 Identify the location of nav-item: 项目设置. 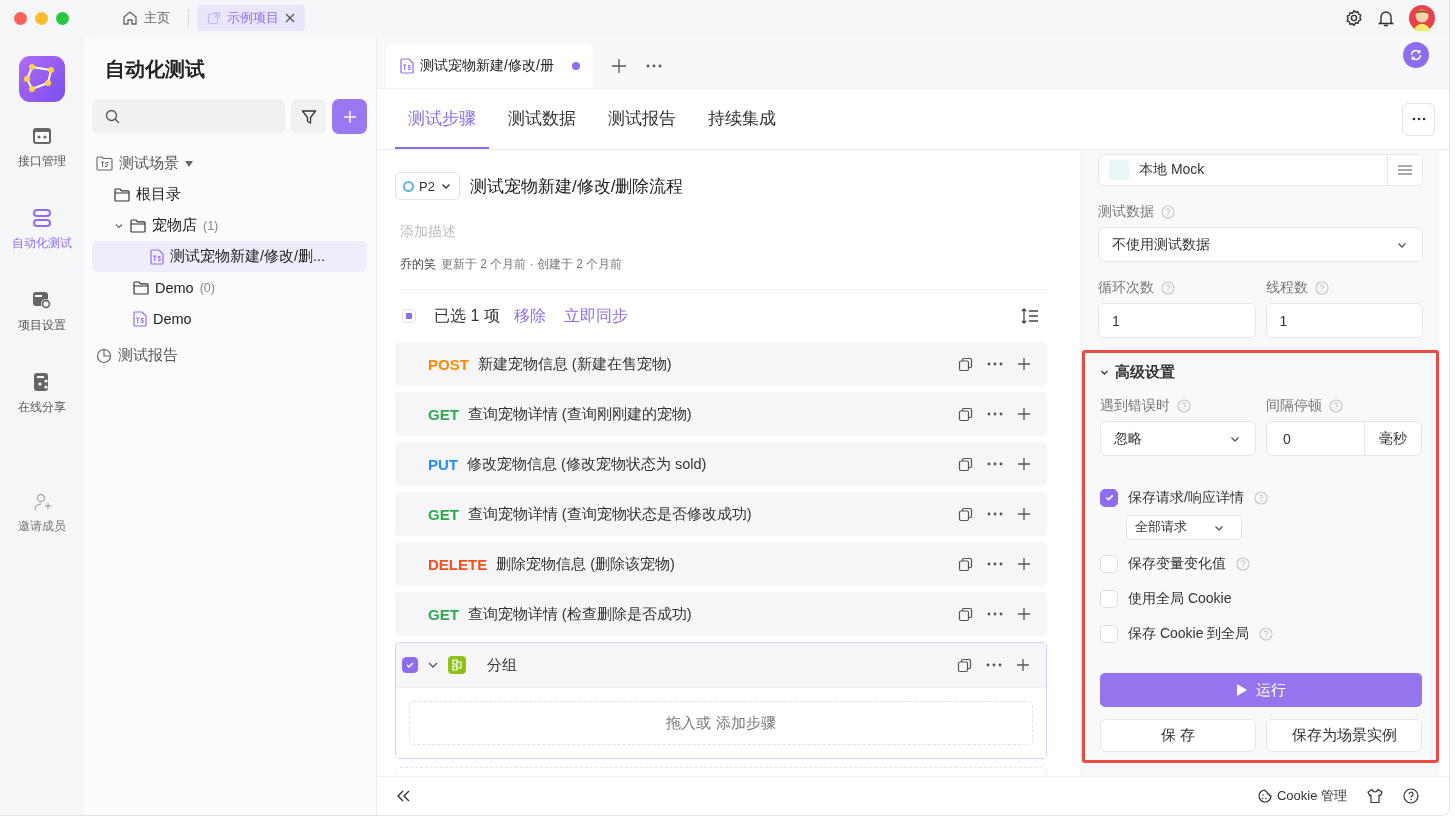
(42, 312).